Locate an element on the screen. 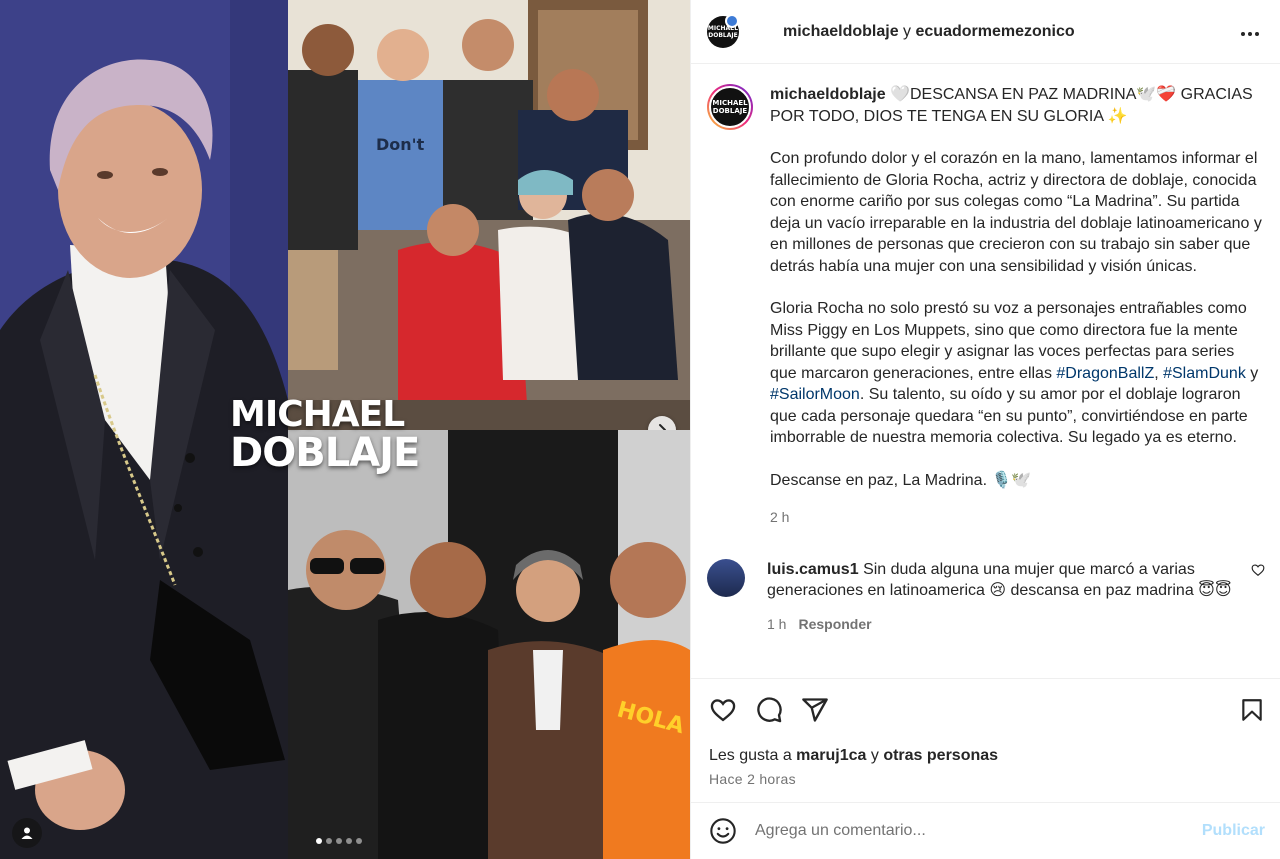  bookmark-icon is located at coordinates (1252, 710).